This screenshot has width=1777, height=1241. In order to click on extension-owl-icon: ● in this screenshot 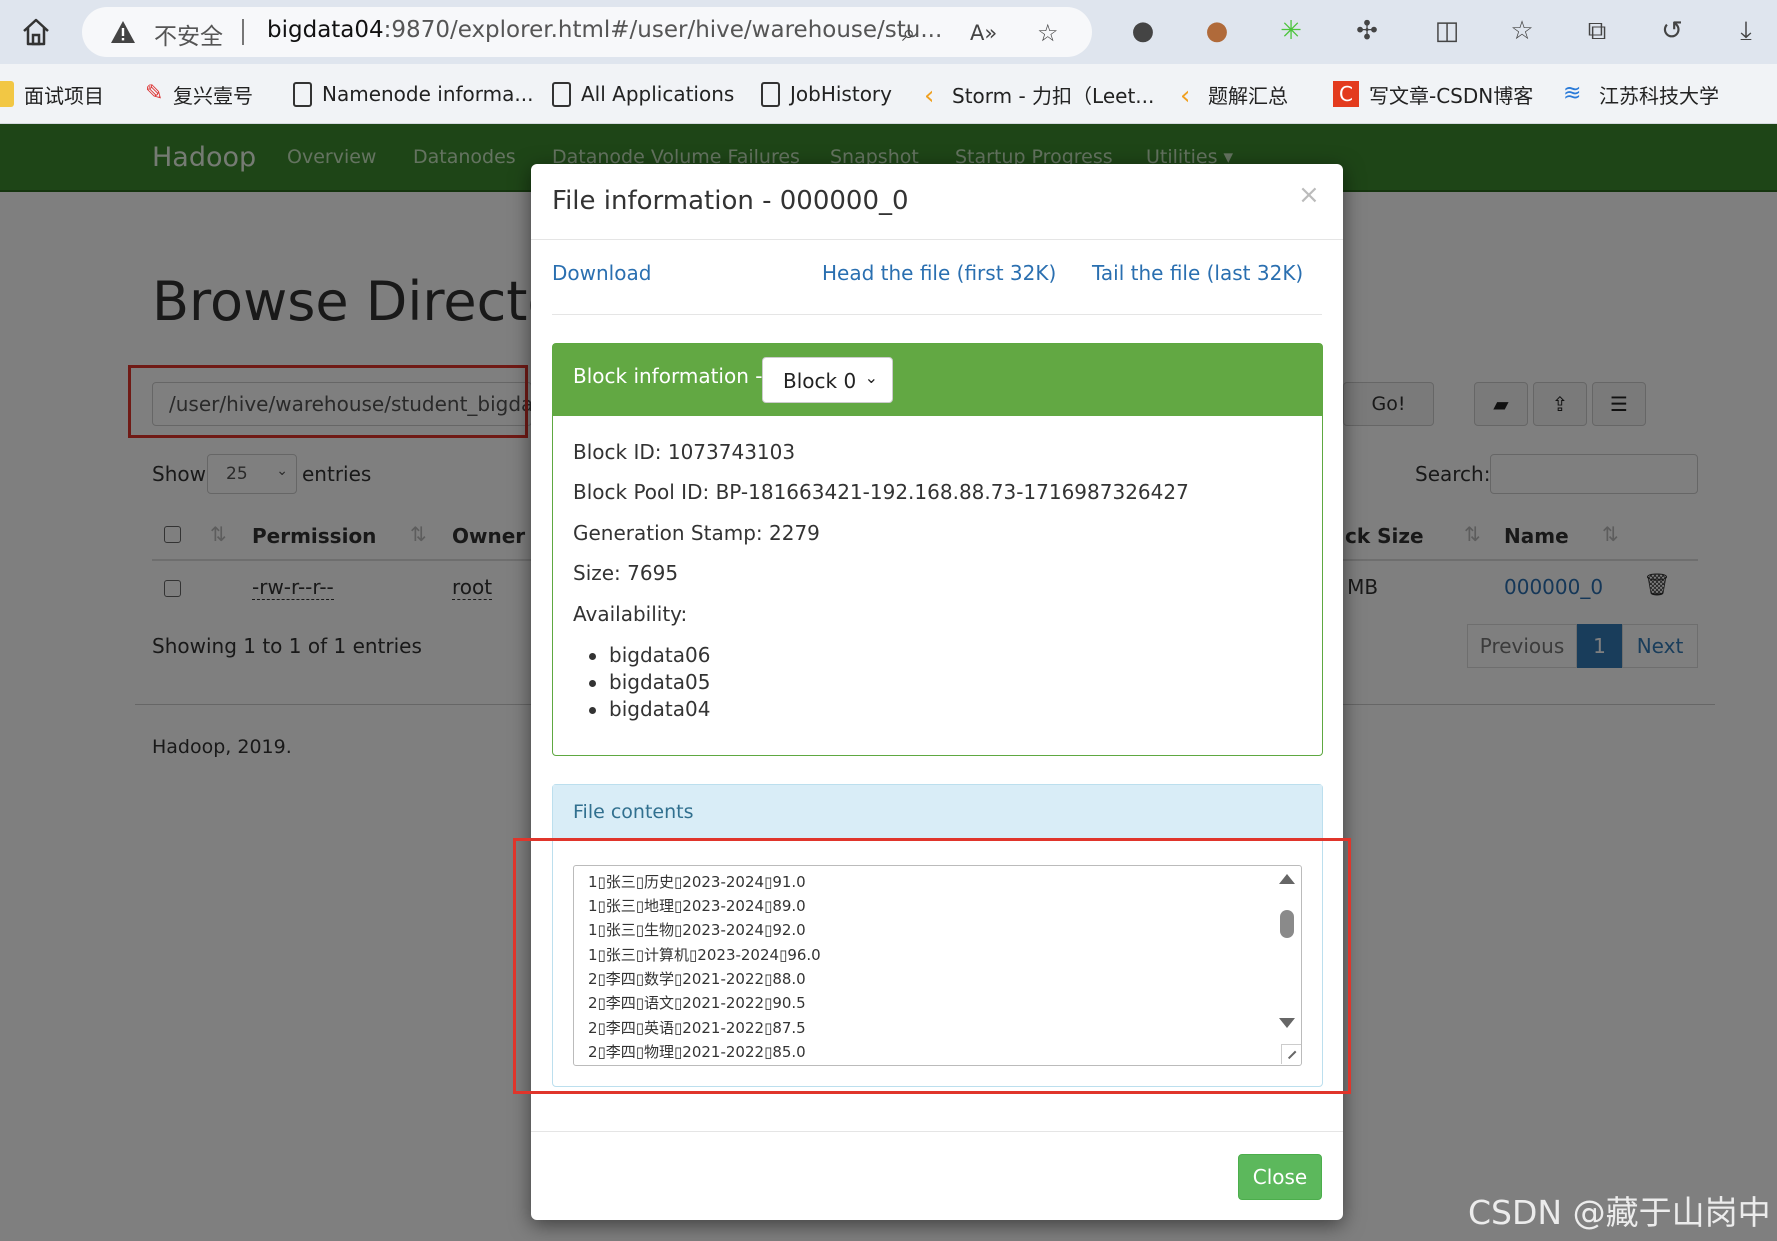, I will do `click(1217, 33)`.